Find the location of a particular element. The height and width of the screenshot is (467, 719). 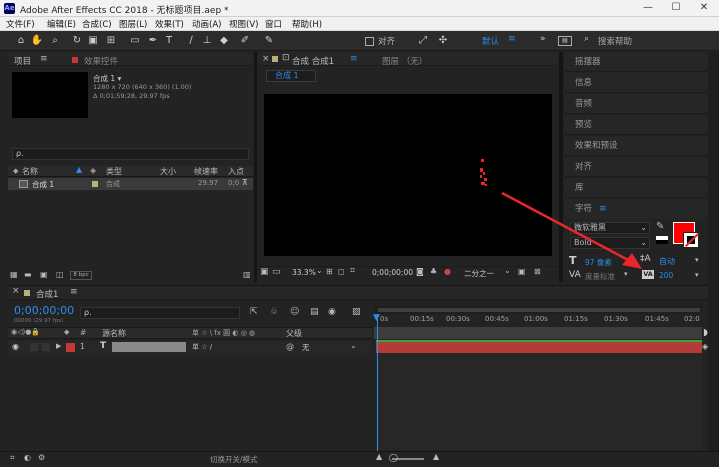

layer-name-field is located at coordinates (149, 347).